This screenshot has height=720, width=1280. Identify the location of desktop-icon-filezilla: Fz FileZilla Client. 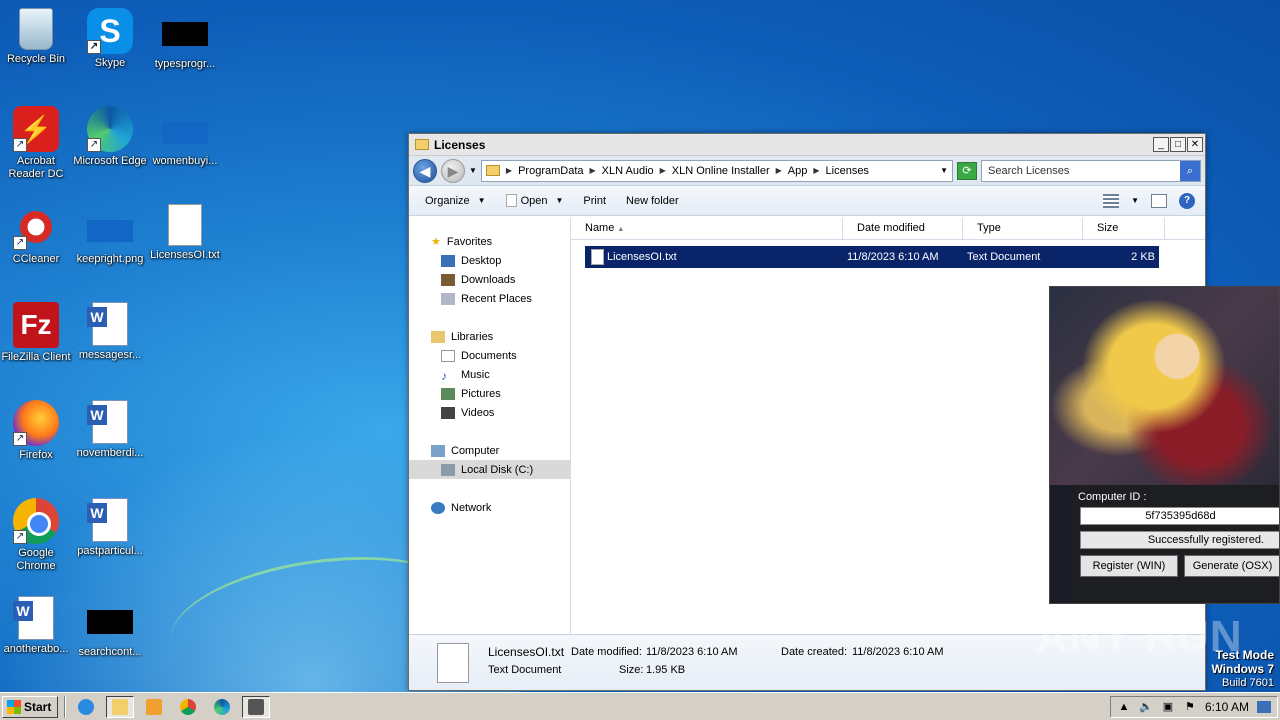
(37, 333).